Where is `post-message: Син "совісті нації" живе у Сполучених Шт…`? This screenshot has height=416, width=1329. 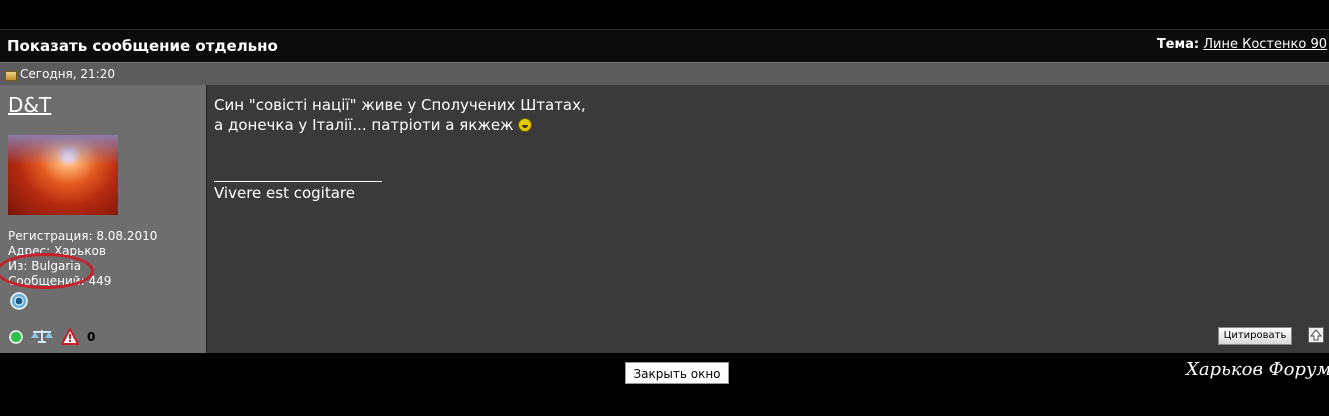 post-message: Син "совісті нації" живе у Сполучених Шт… is located at coordinates (400, 115).